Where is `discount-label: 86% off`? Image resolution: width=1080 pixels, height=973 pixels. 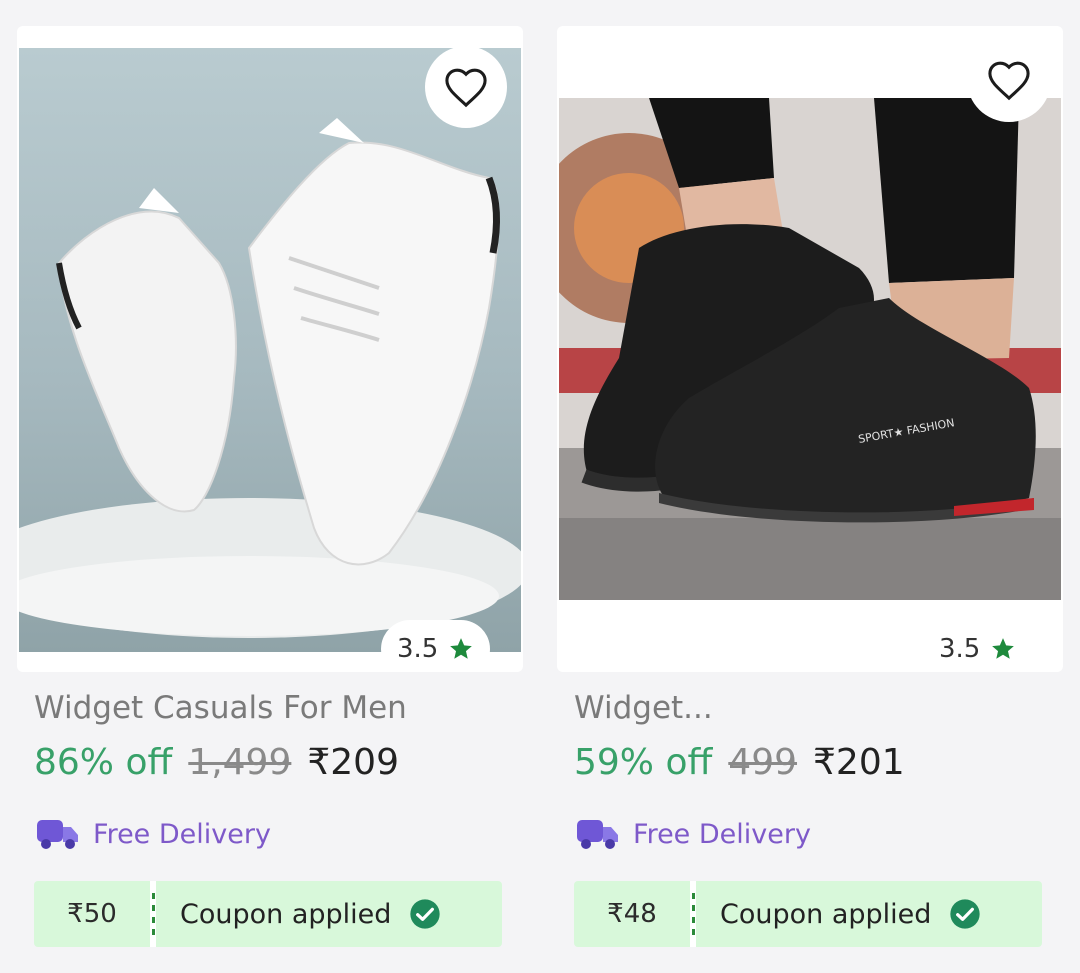 discount-label: 86% off is located at coordinates (103, 762).